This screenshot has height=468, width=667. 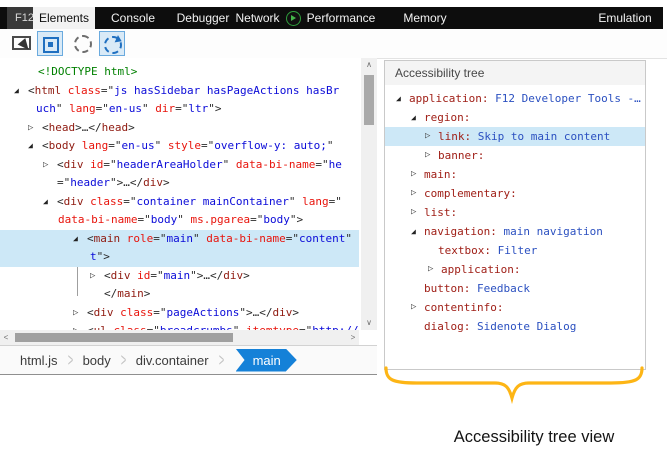 What do you see at coordinates (470, 193) in the screenshot?
I see `accessibility-node-text: complementary:` at bounding box center [470, 193].